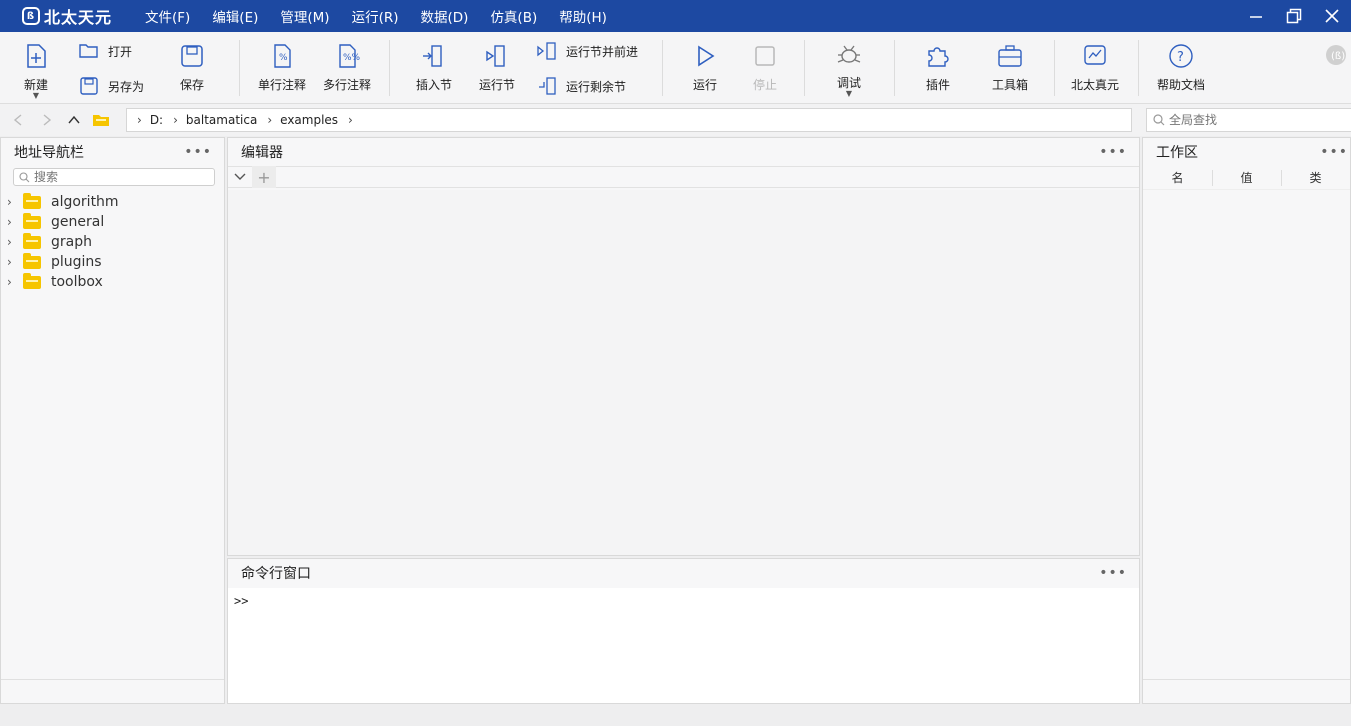 This screenshot has height=726, width=1351. Describe the element at coordinates (583, 16) in the screenshot. I see `menu-help: 帮助(H)` at that location.